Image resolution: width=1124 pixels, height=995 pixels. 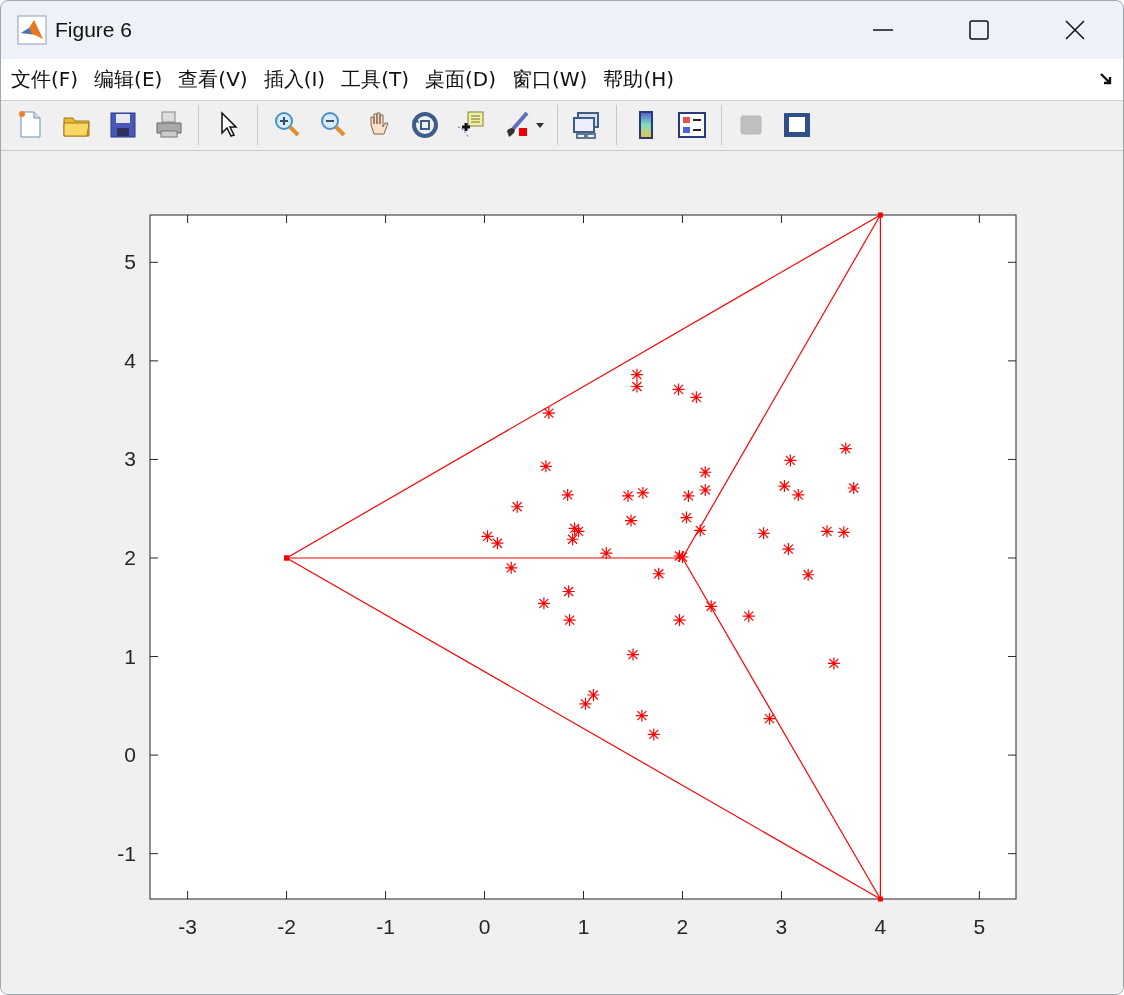 I want to click on y-tick-label: 4, so click(x=130, y=360).